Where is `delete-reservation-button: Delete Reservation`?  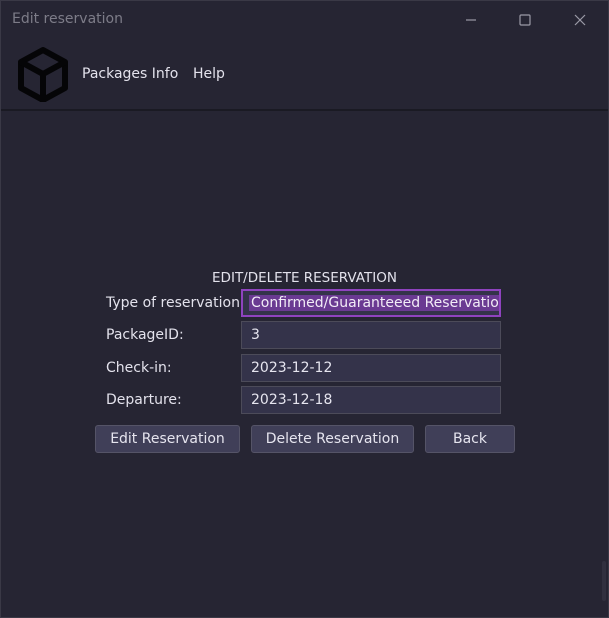
delete-reservation-button: Delete Reservation is located at coordinates (332, 439).